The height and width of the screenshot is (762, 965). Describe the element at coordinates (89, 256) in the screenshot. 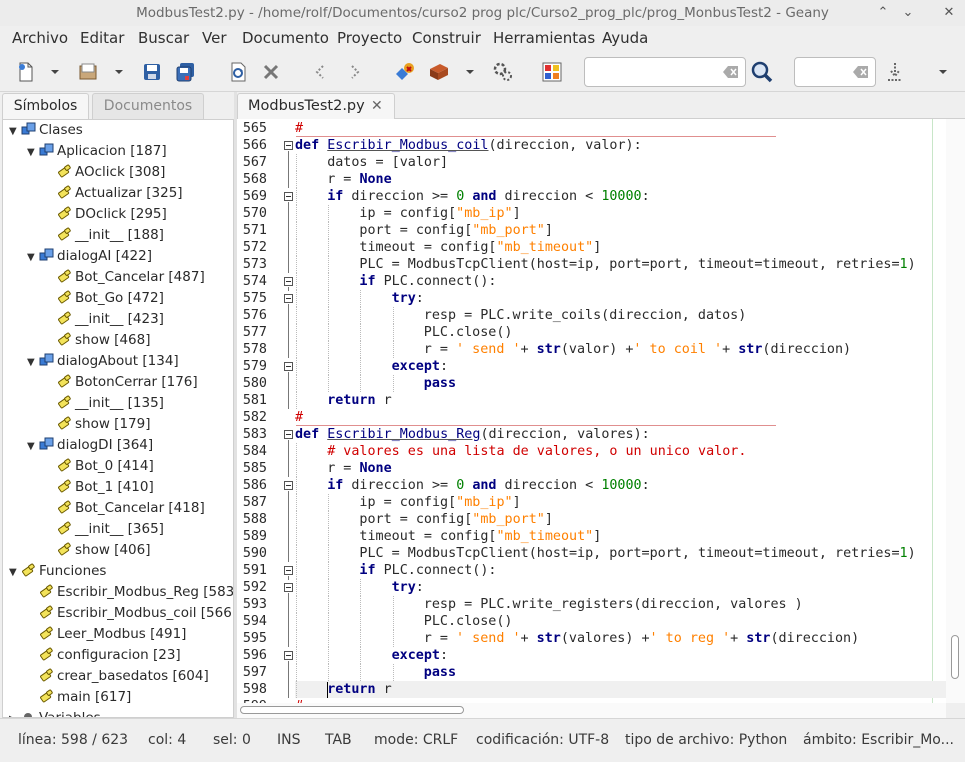

I see `tree-item: ▼ dialogAI [422]` at that location.